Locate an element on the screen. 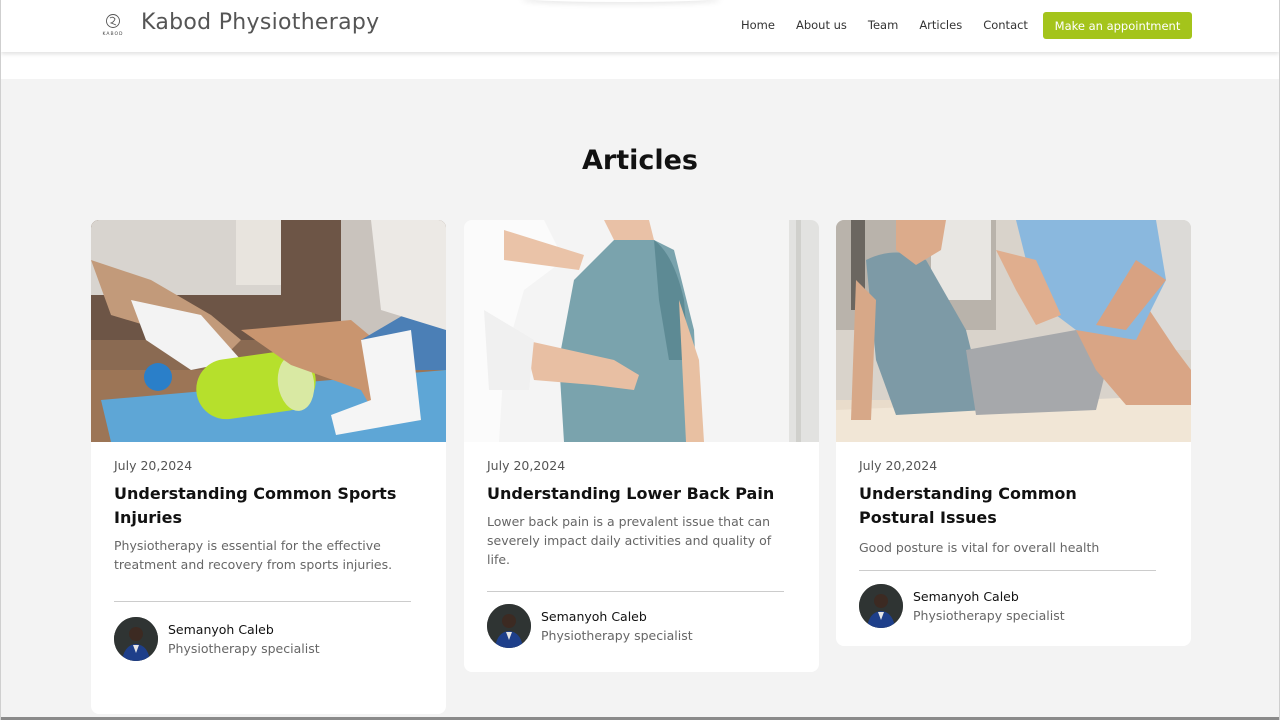 The image size is (1280, 720). logo-text: KABOD is located at coordinates (113, 34).